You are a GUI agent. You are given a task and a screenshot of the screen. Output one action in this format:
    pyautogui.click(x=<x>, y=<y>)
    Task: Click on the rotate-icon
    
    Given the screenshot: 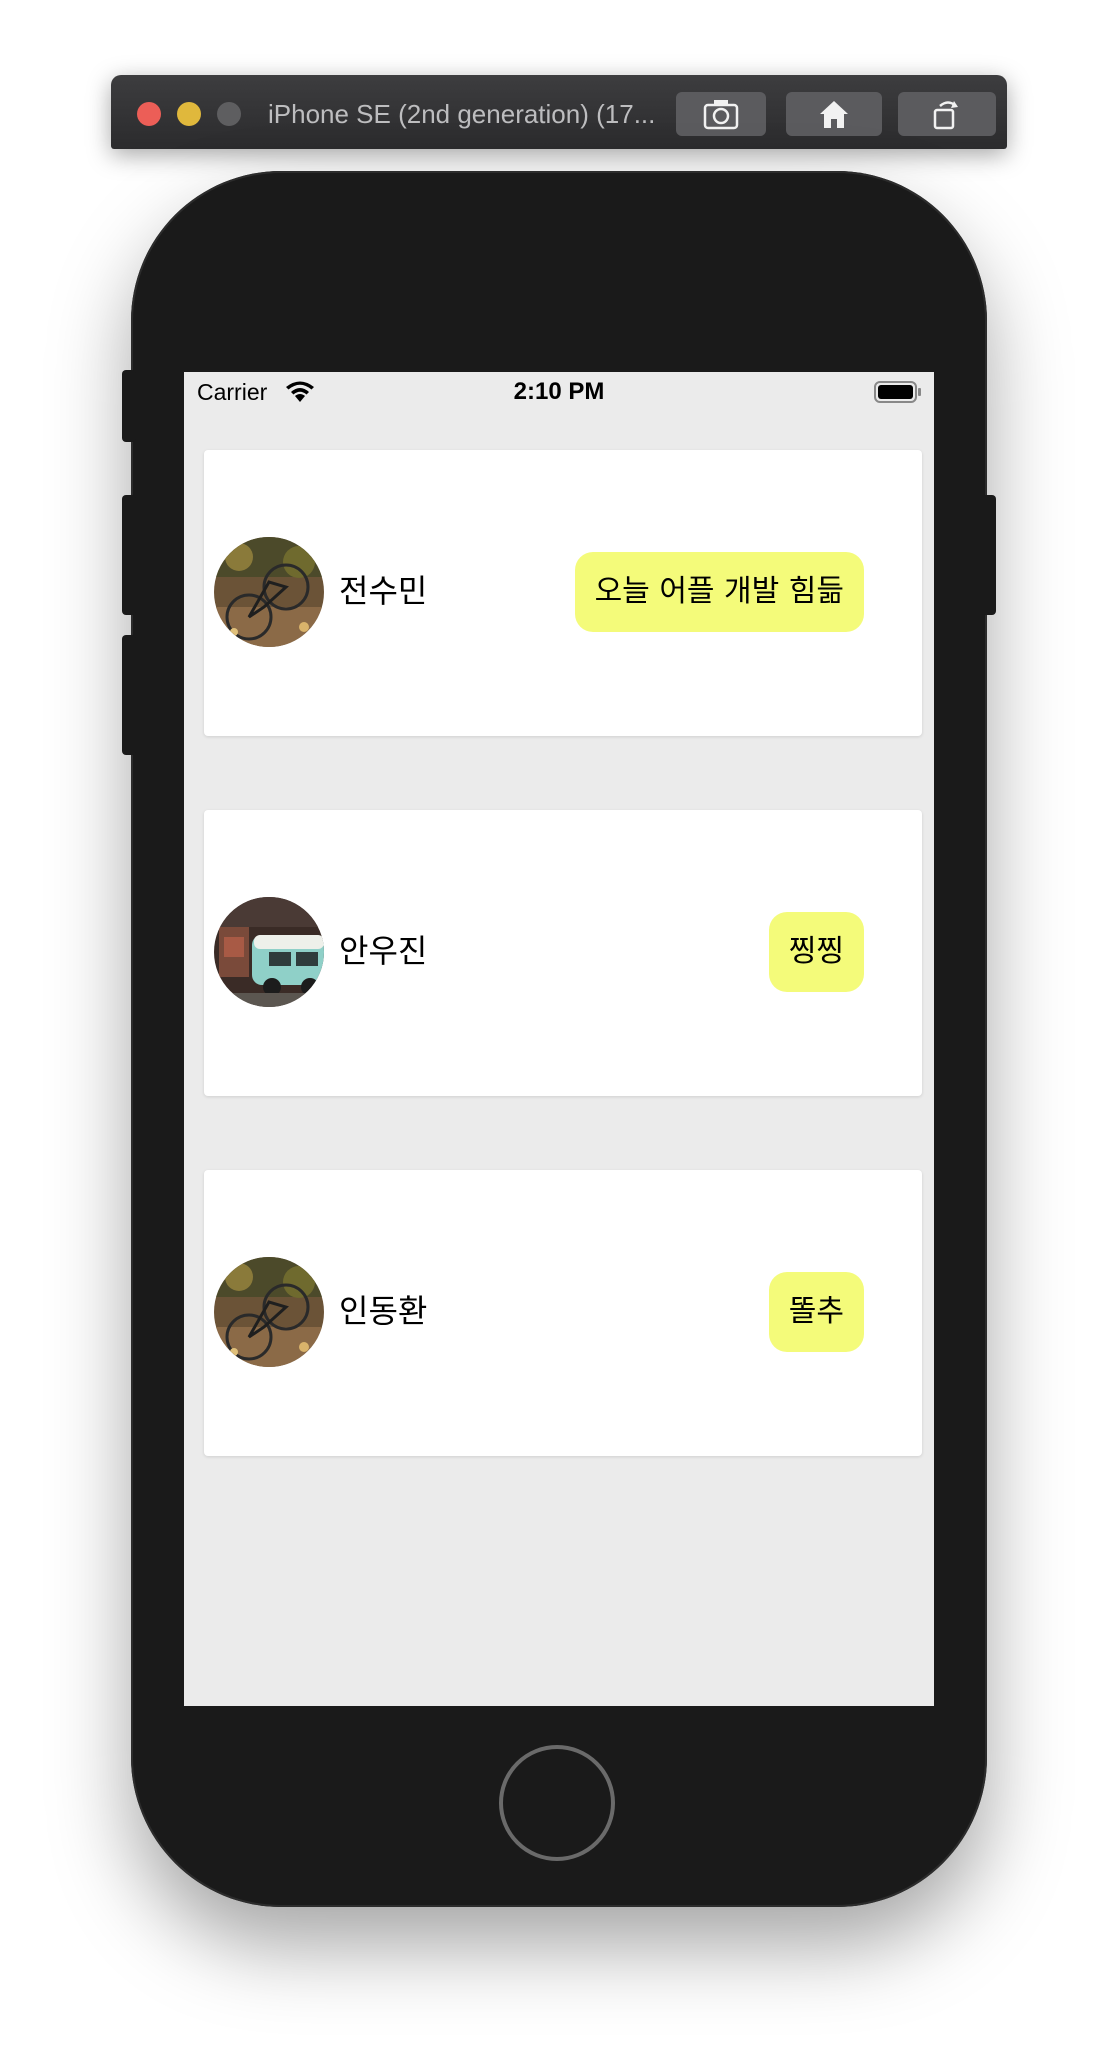 What is the action you would take?
    pyautogui.click(x=945, y=115)
    